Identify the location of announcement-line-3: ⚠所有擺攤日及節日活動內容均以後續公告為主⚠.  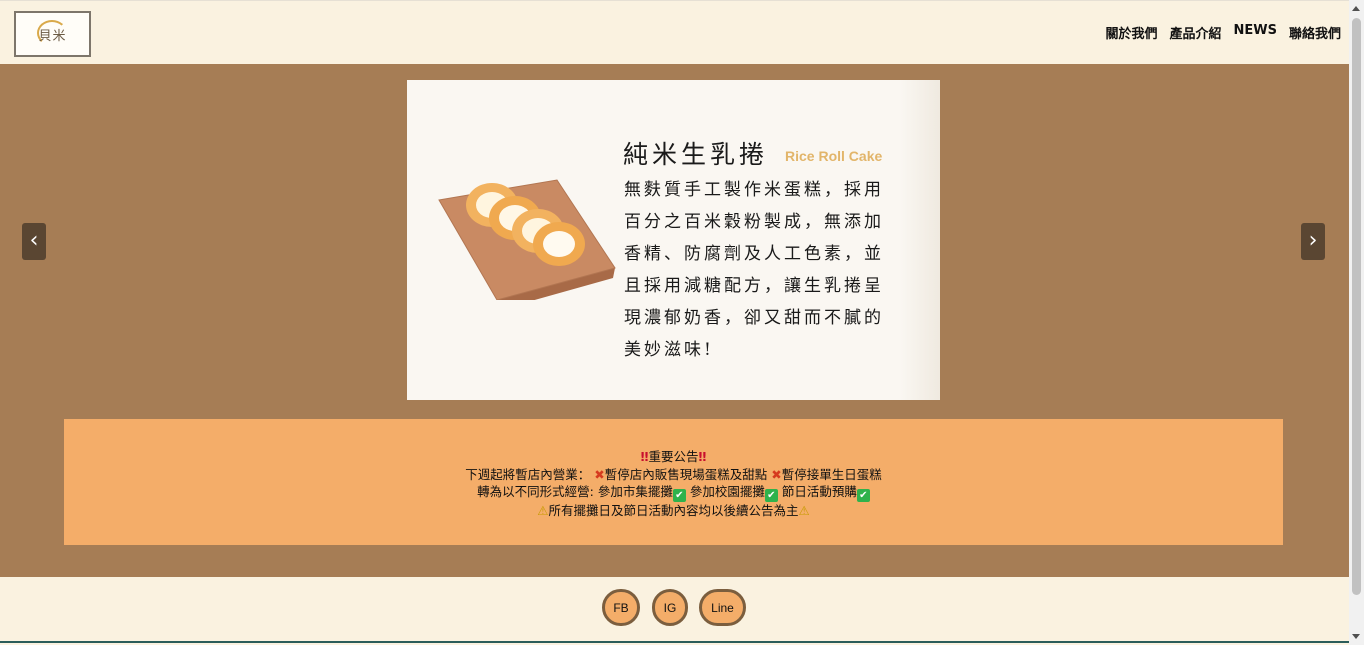
(673, 511).